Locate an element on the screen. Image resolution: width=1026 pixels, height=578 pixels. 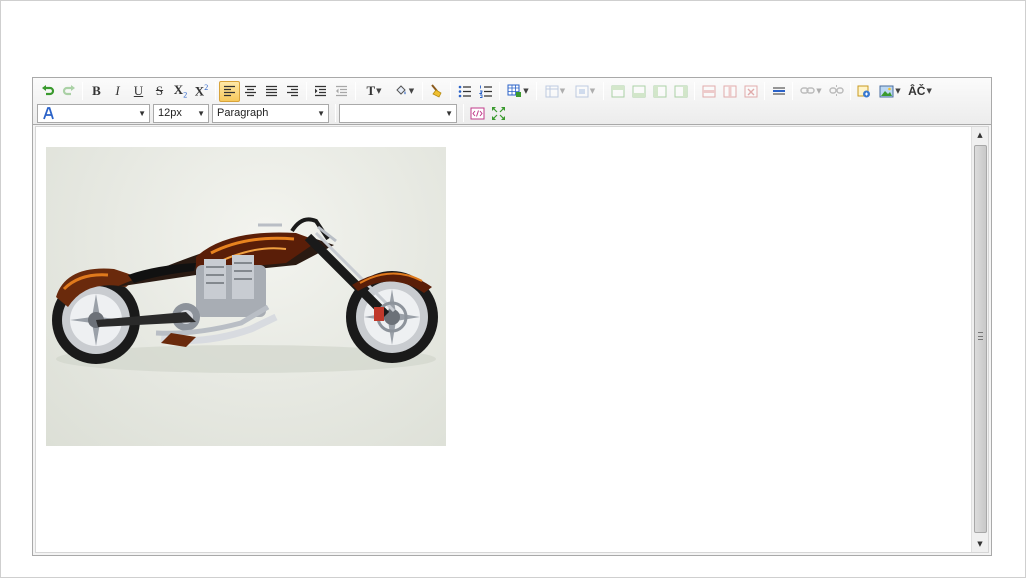
underline-icon: U is located at coordinates (138, 90).